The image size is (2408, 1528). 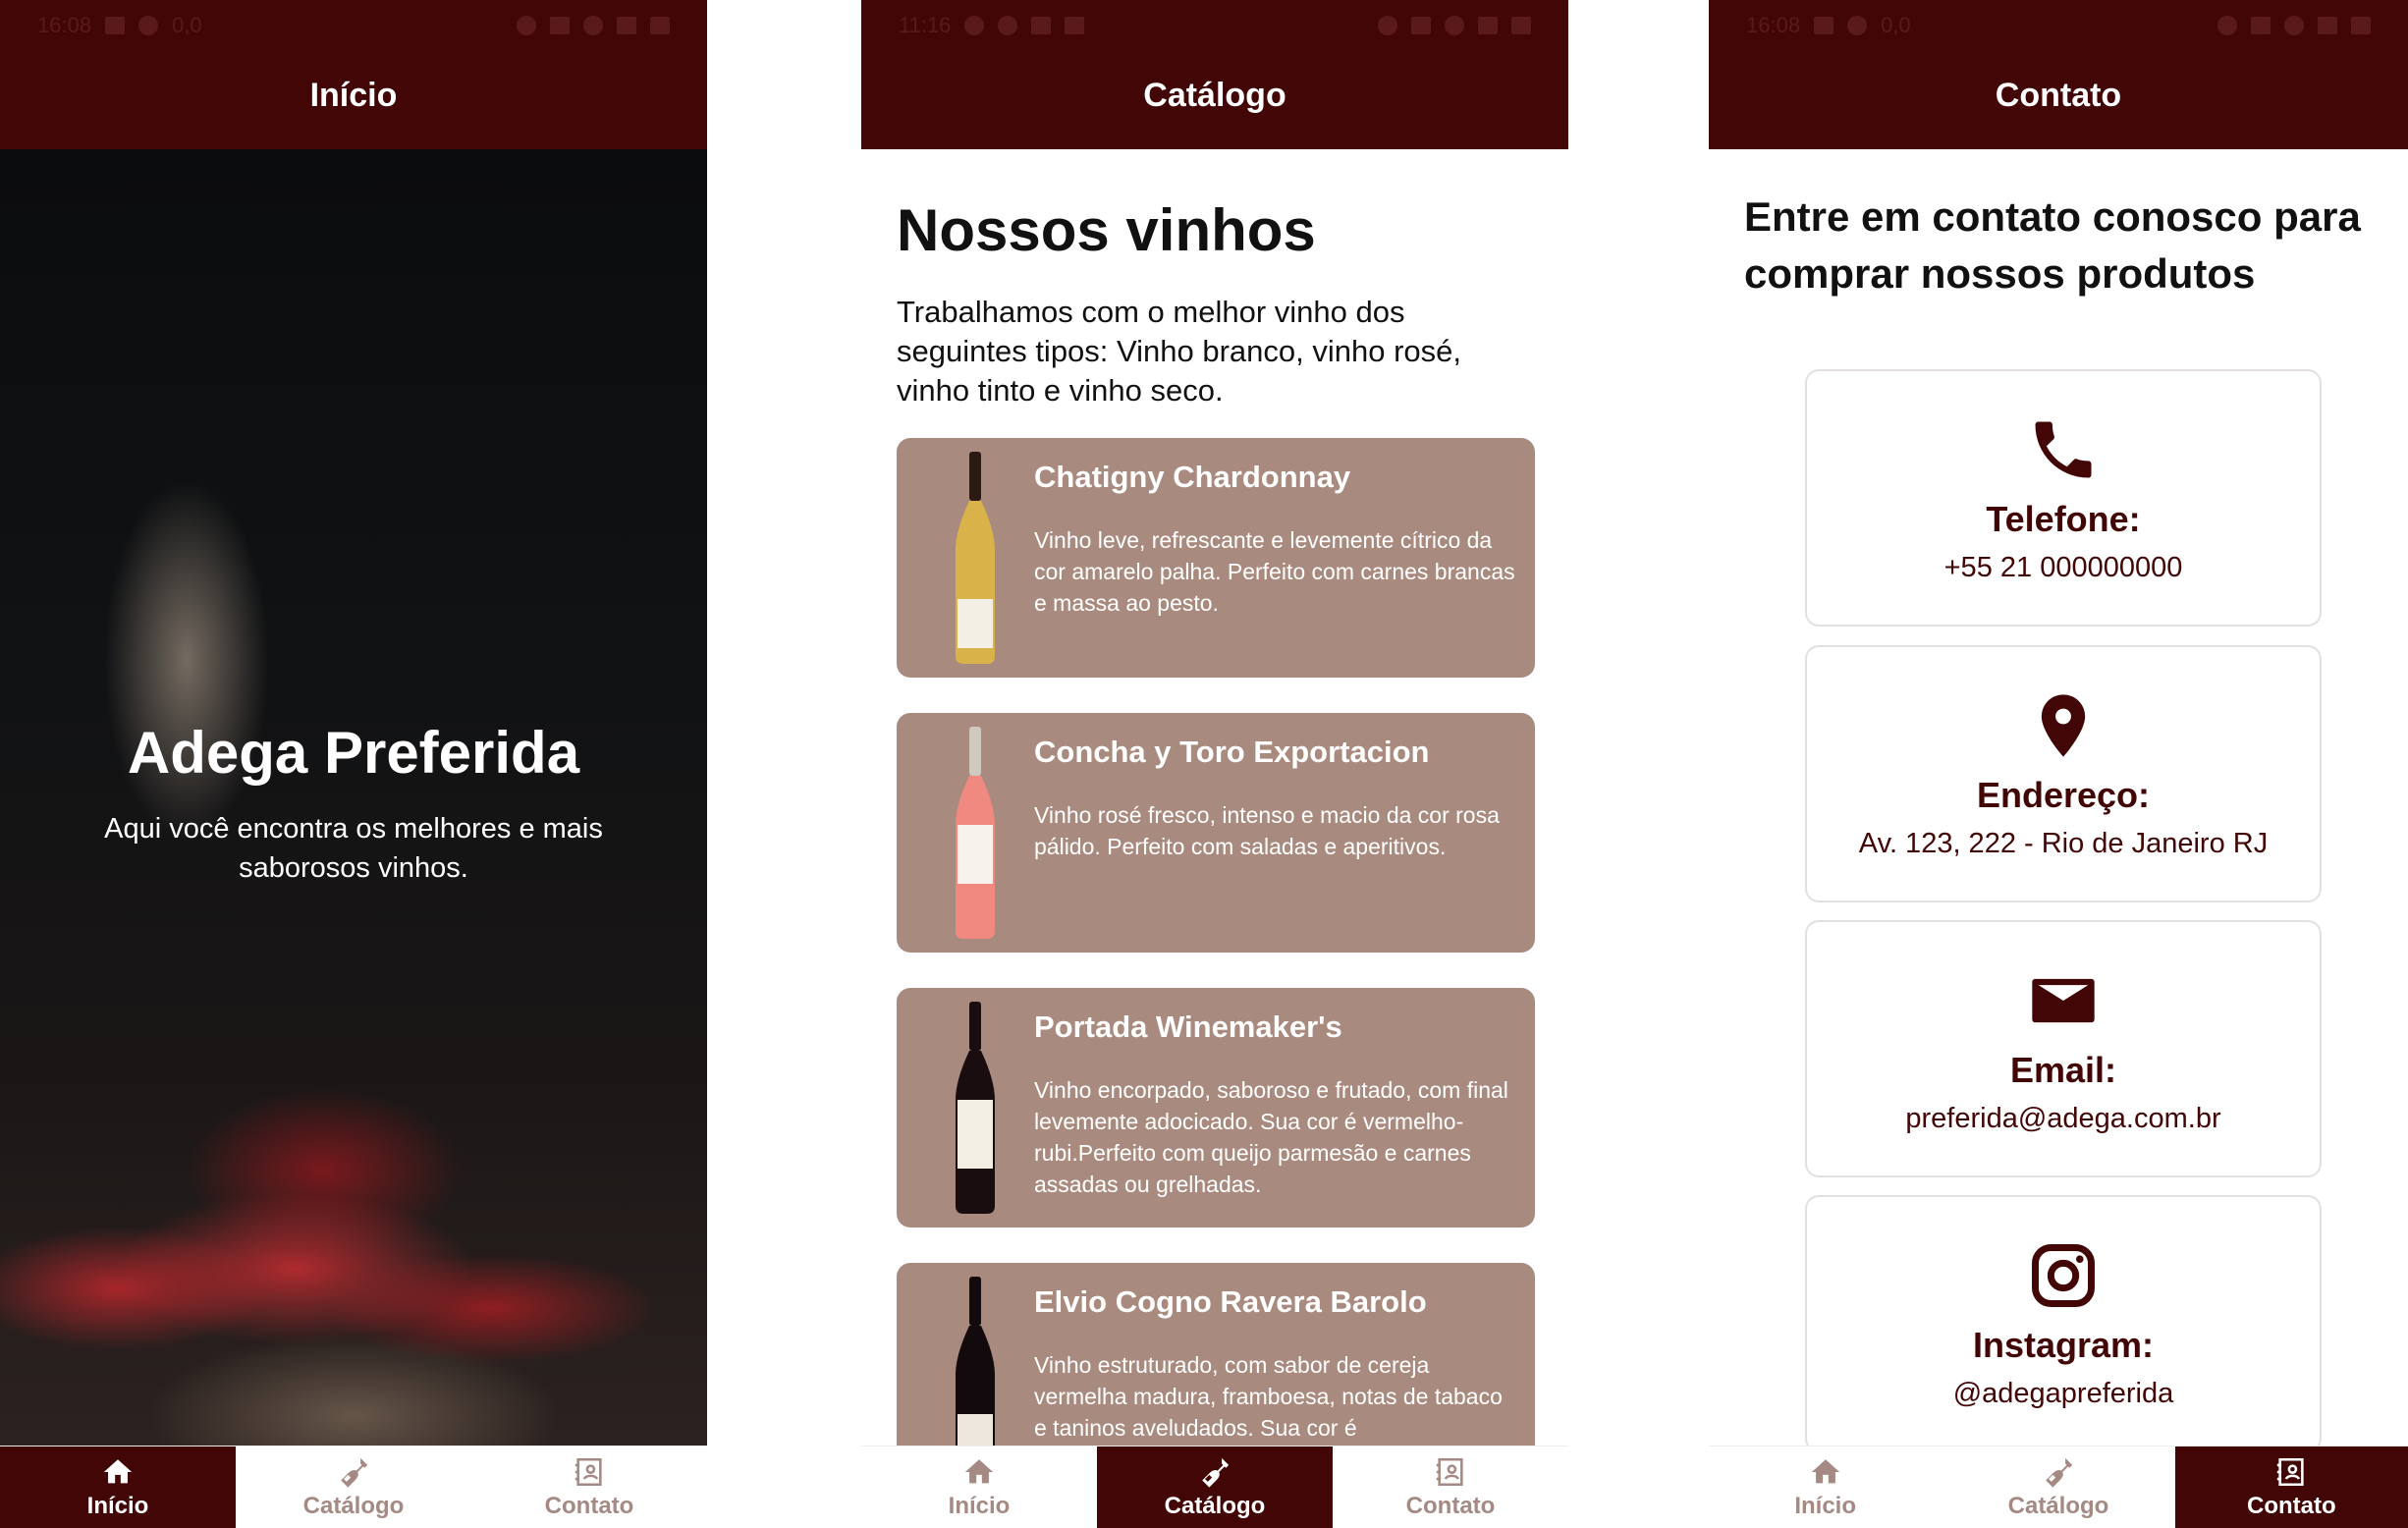 I want to click on phone-icon, so click(x=2063, y=449).